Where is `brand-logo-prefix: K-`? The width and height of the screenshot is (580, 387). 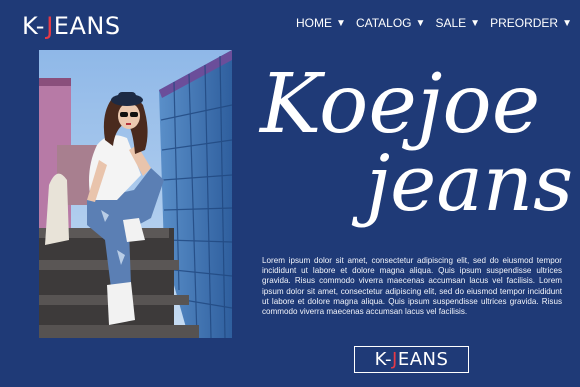
brand-logo-prefix: K- is located at coordinates (34, 26).